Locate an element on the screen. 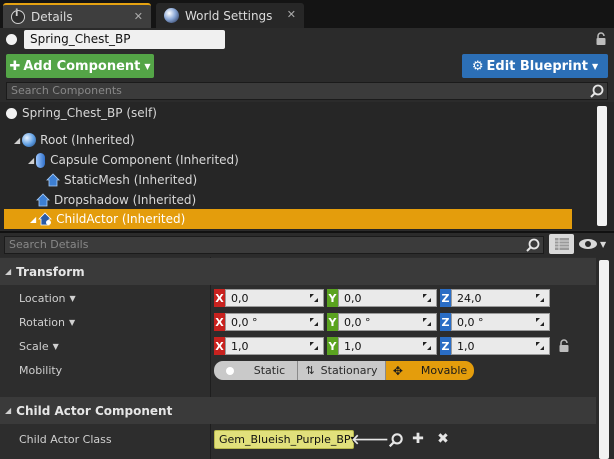  tree-scrollbar is located at coordinates (602, 166).